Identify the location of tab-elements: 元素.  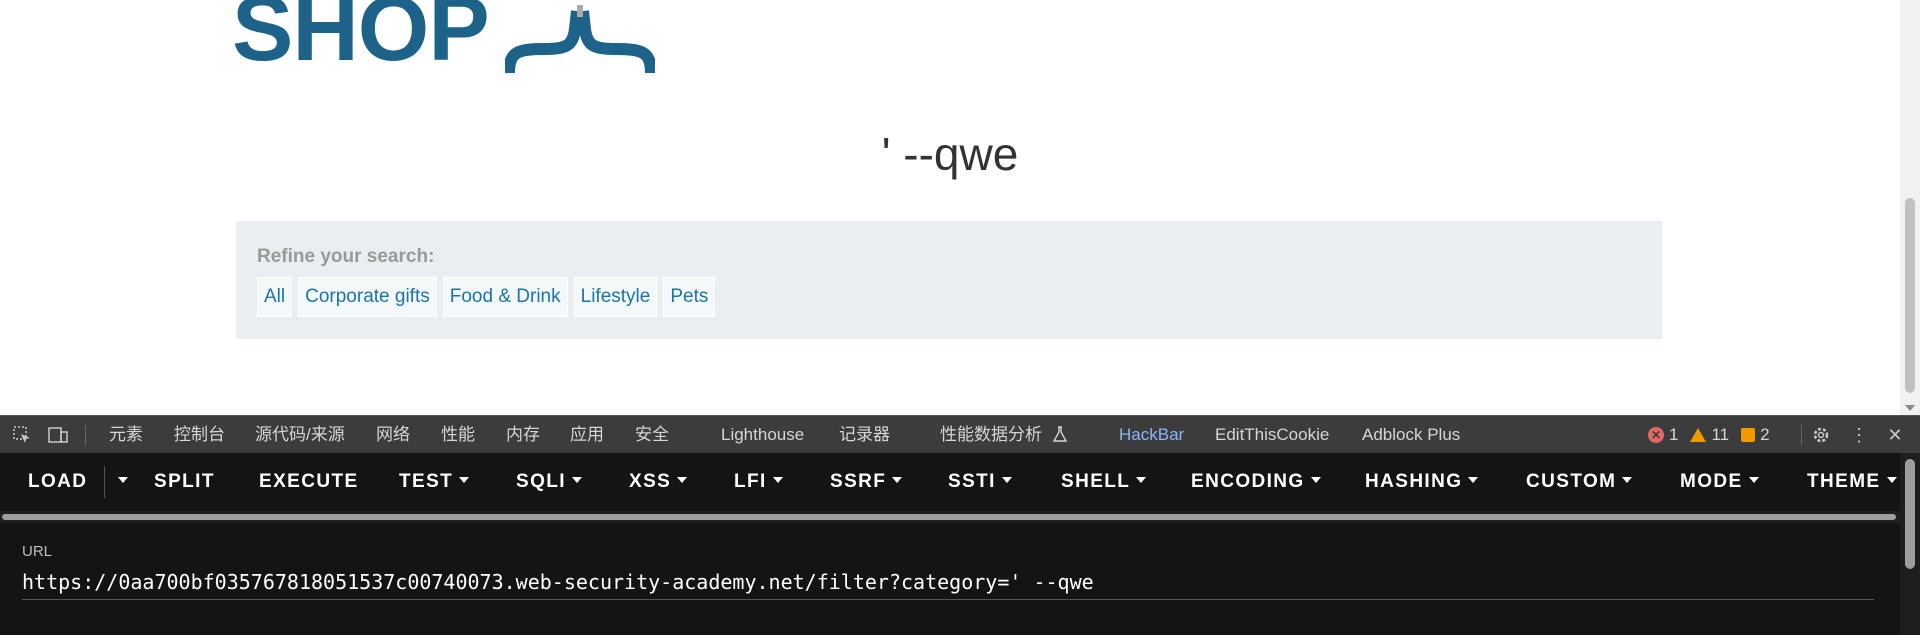
(126, 434).